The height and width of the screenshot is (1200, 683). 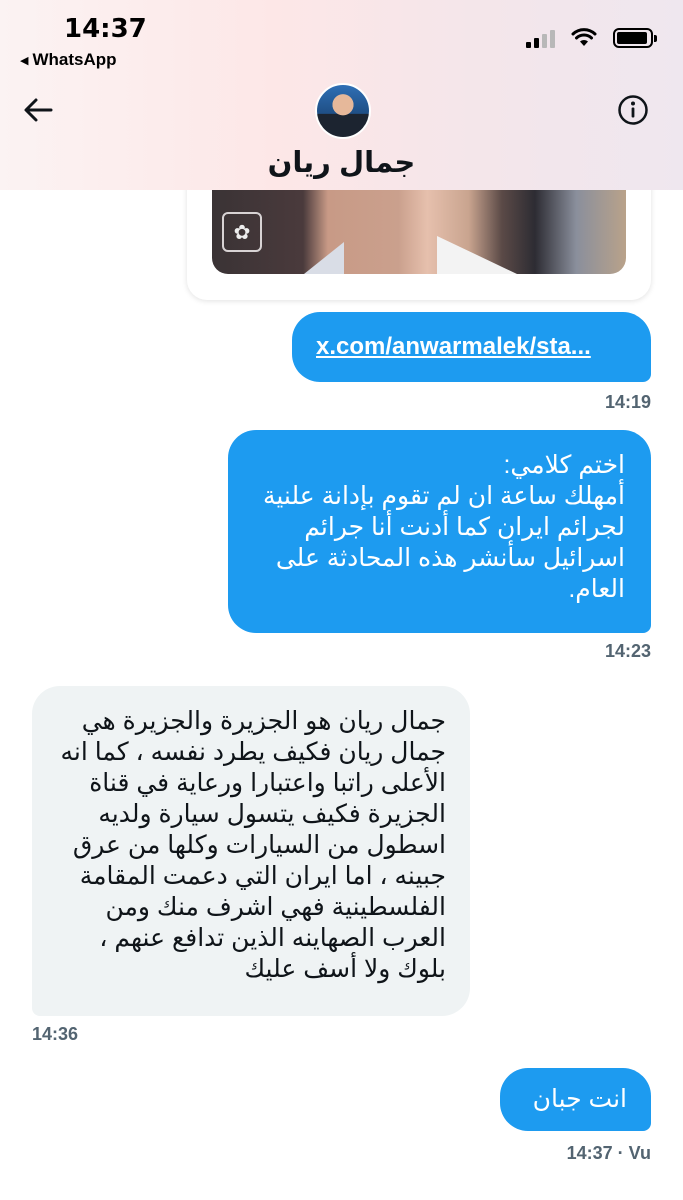 I want to click on message-timestamp: 14:36, so click(x=55, y=1034).